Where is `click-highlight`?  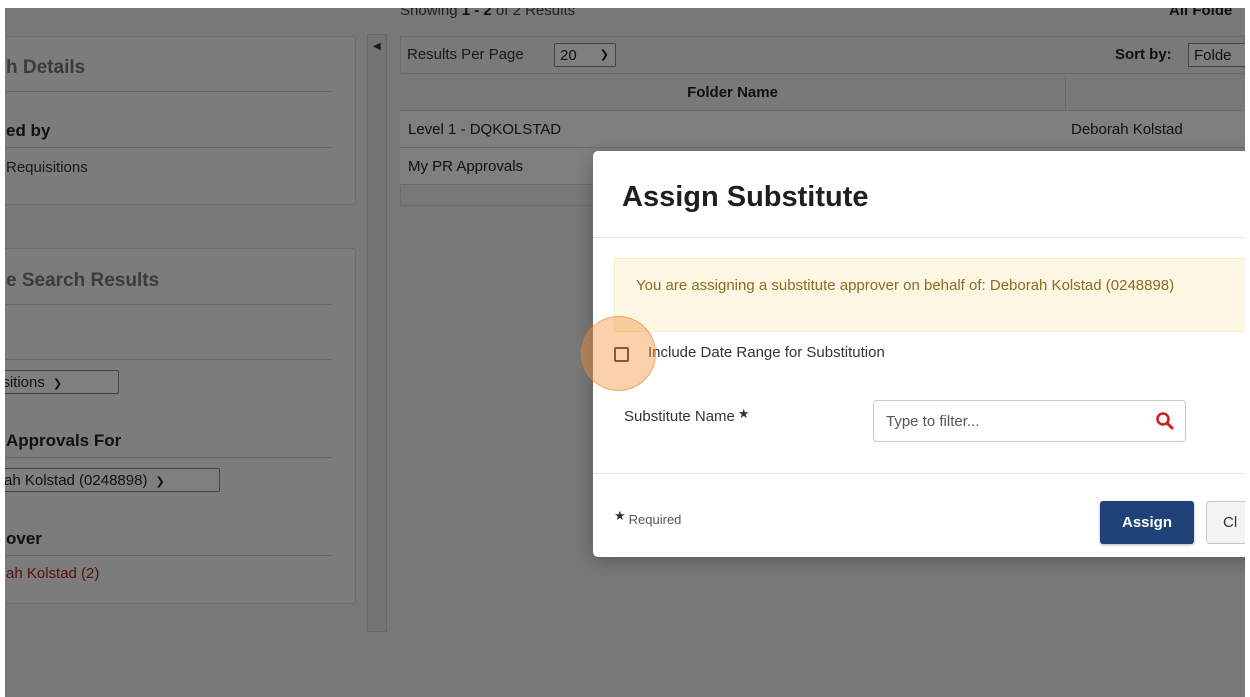
click-highlight is located at coordinates (618, 353).